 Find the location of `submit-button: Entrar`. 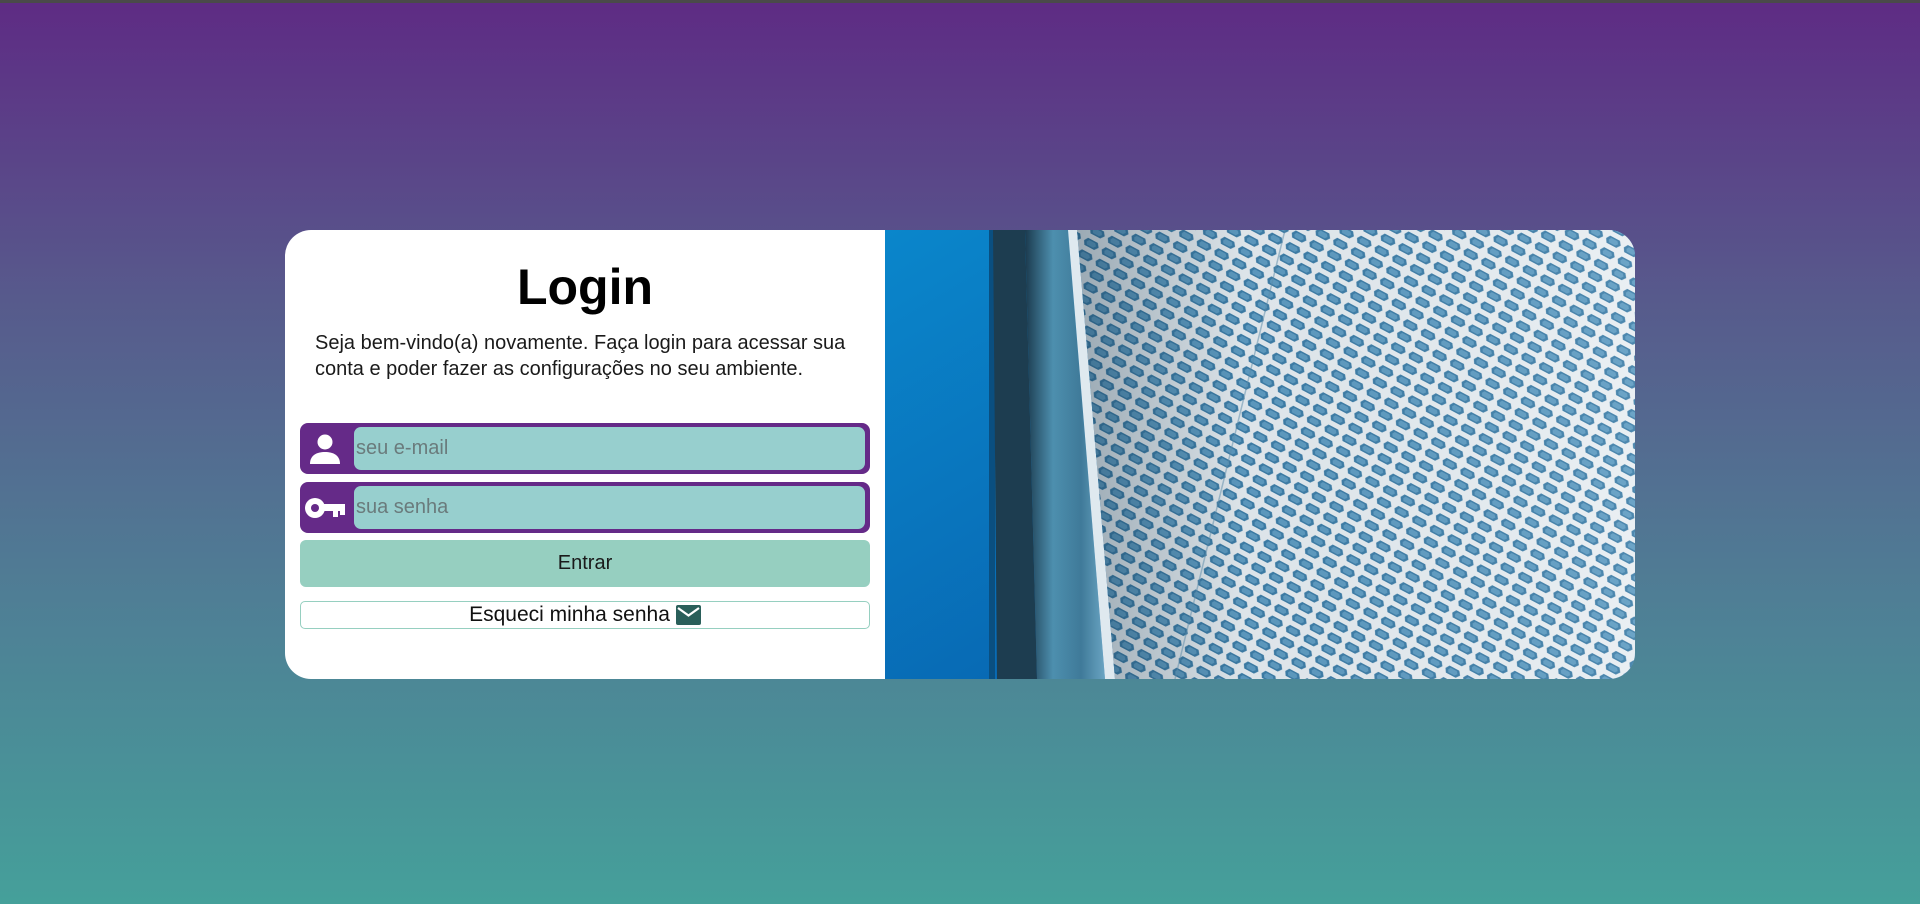

submit-button: Entrar is located at coordinates (585, 563).